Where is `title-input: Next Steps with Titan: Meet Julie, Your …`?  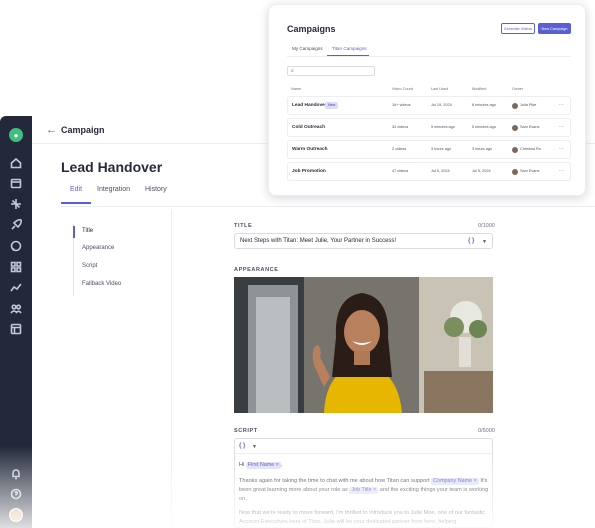 title-input: Next Steps with Titan: Meet Julie, Your … is located at coordinates (363, 241).